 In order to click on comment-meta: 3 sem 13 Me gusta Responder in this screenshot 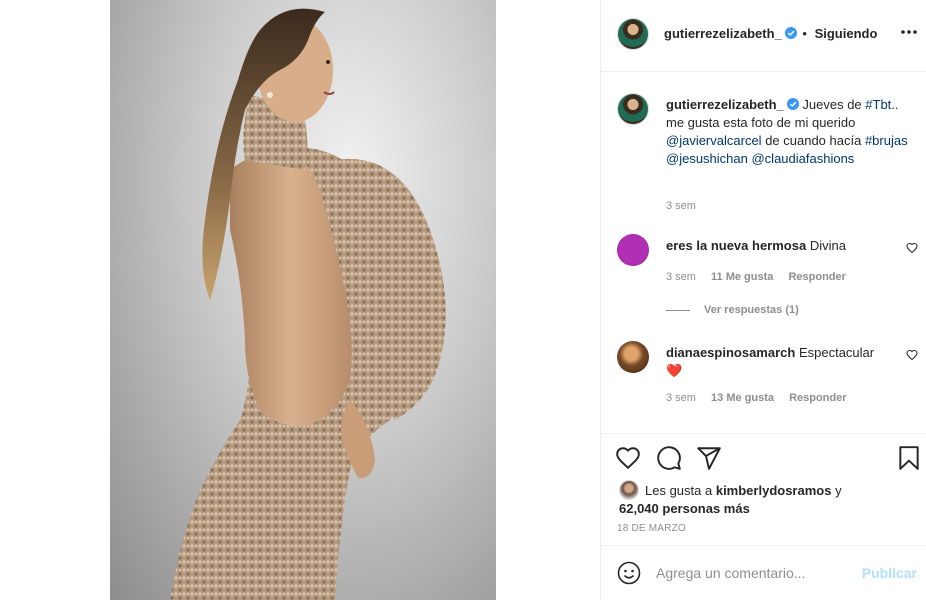, I will do `click(762, 398)`.